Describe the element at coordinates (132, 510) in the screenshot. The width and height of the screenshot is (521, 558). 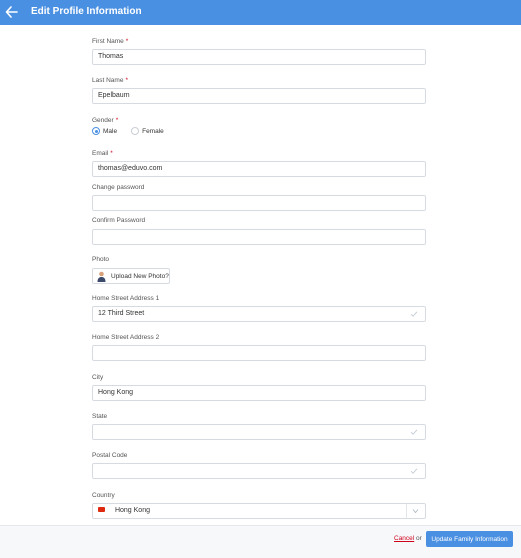
I see `country-value: Hong Kong` at that location.